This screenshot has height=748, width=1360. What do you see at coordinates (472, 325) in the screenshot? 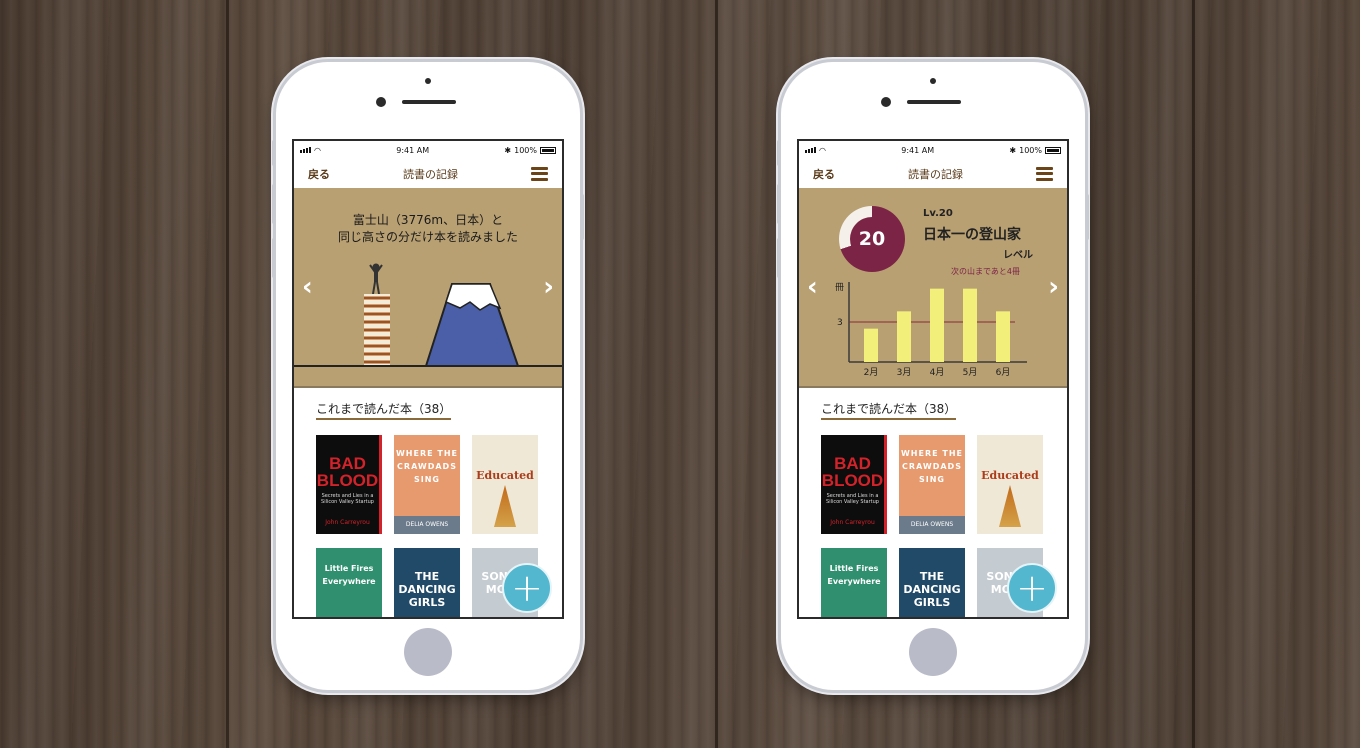
I see `mount-fuji-icon` at bounding box center [472, 325].